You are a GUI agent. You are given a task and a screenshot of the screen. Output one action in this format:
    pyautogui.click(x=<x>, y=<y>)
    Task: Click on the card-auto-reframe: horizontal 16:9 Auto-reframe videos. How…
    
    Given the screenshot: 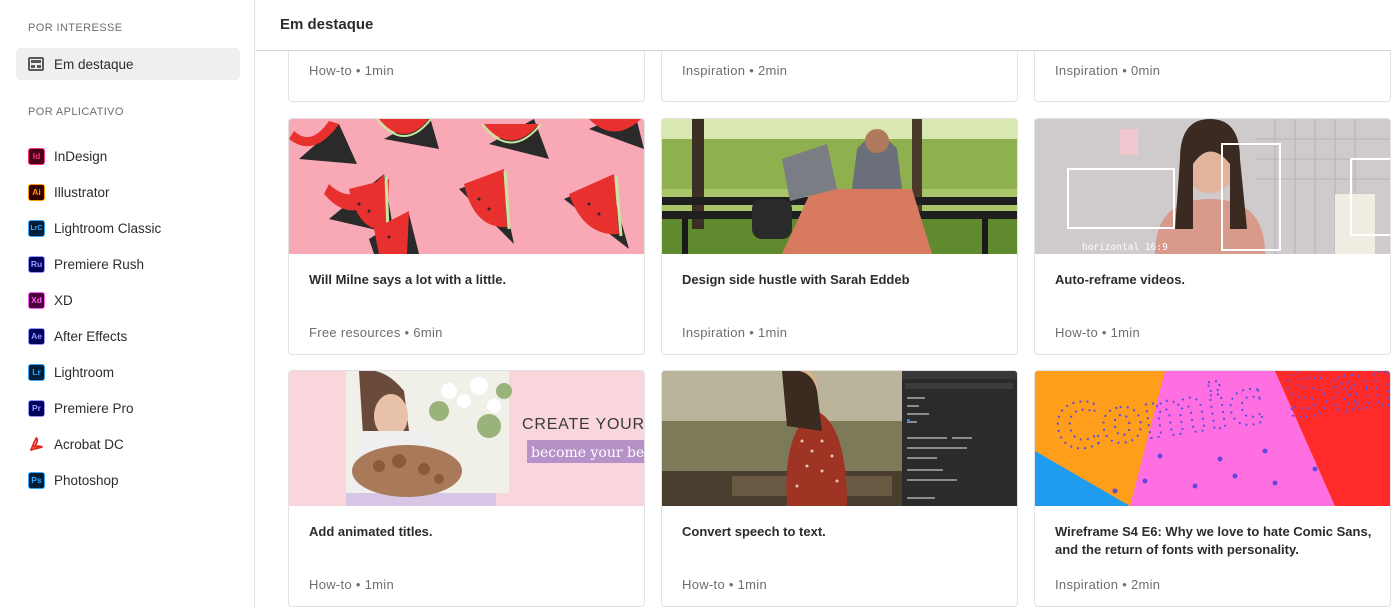 What is the action you would take?
    pyautogui.click(x=1212, y=236)
    